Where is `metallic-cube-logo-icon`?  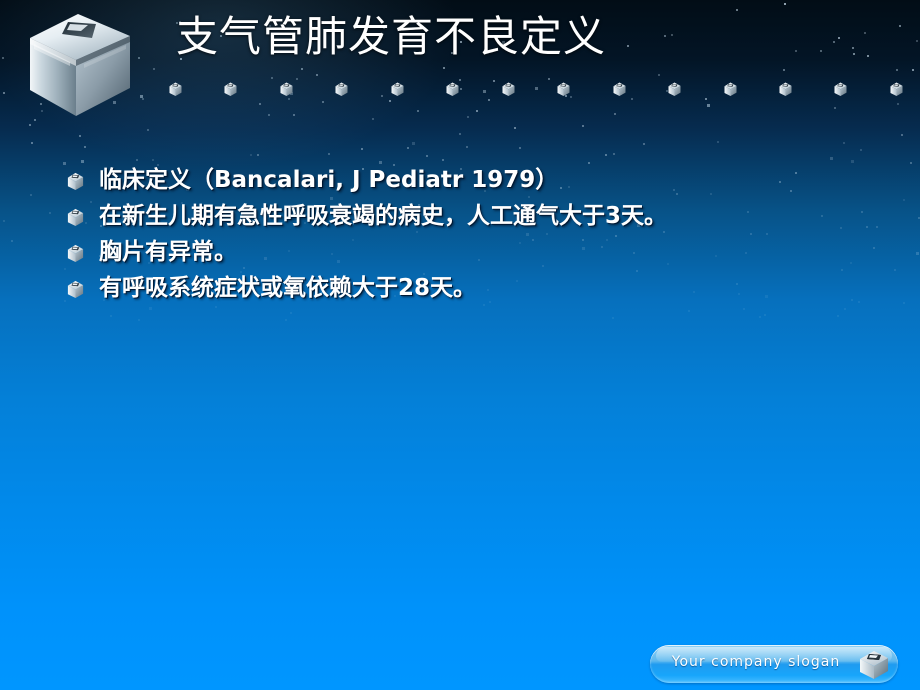
metallic-cube-logo-icon is located at coordinates (82, 63).